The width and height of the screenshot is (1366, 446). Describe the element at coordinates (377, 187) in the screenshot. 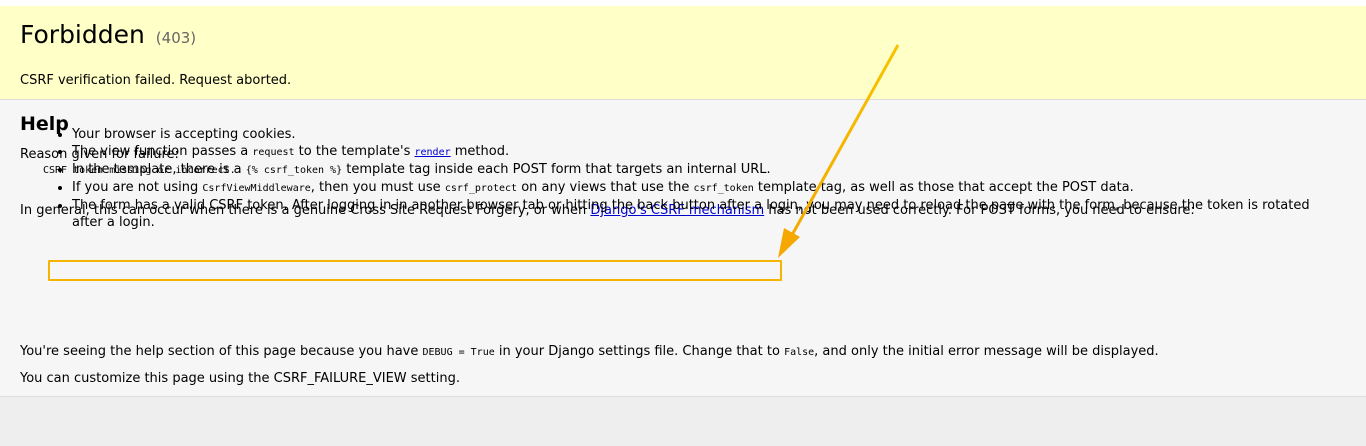

I see `tip-text: , then you must use` at that location.